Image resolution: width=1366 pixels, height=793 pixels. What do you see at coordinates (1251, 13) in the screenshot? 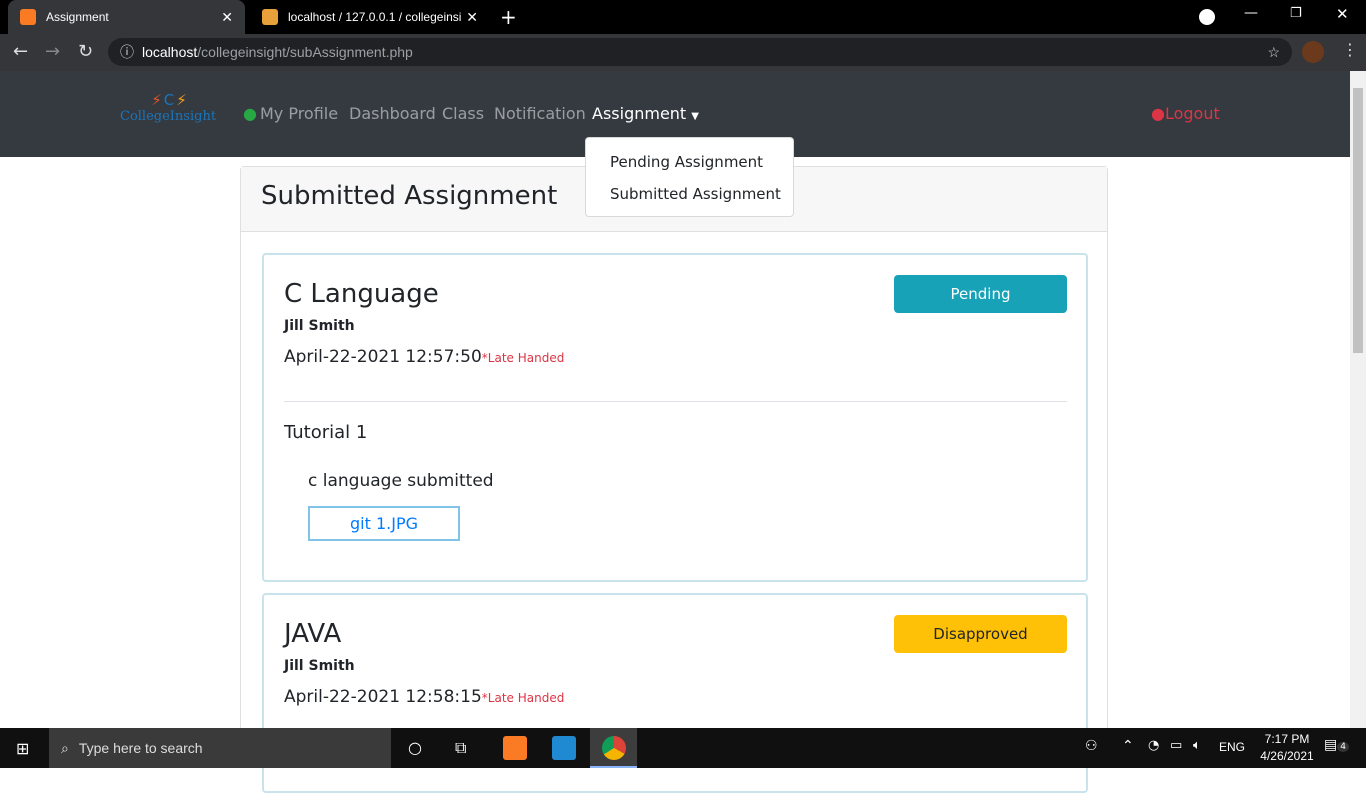
I see `minimize-button: —` at bounding box center [1251, 13].